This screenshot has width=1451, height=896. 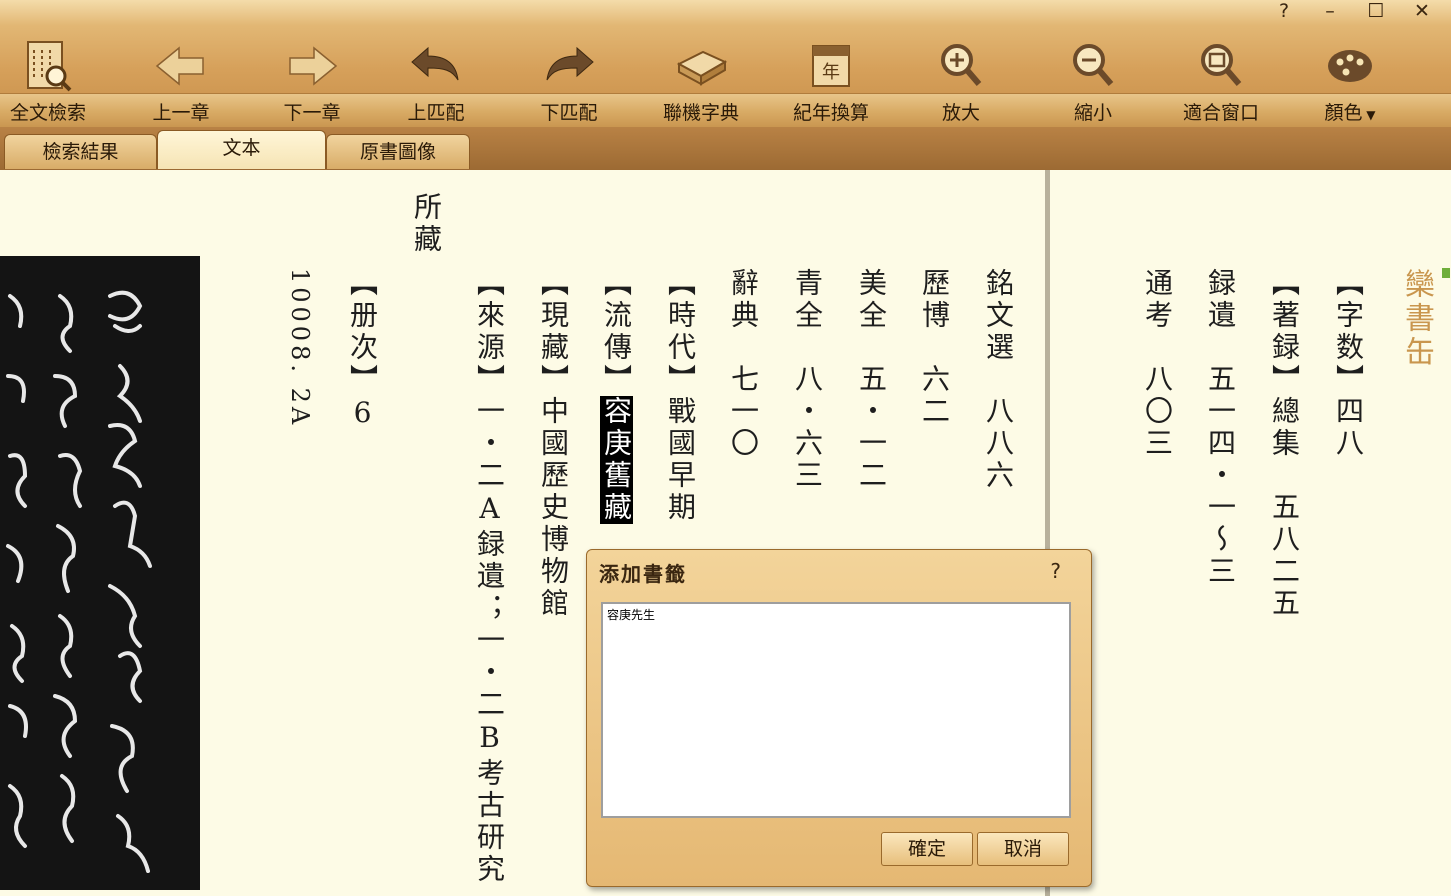 I want to click on color-menu-button: 顏色 ▼, so click(x=1350, y=81).